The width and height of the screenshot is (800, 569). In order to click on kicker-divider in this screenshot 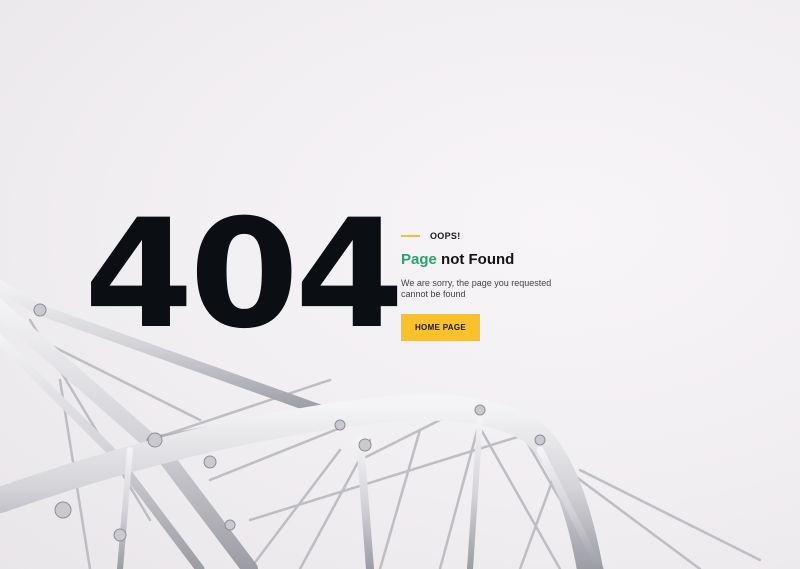, I will do `click(410, 236)`.